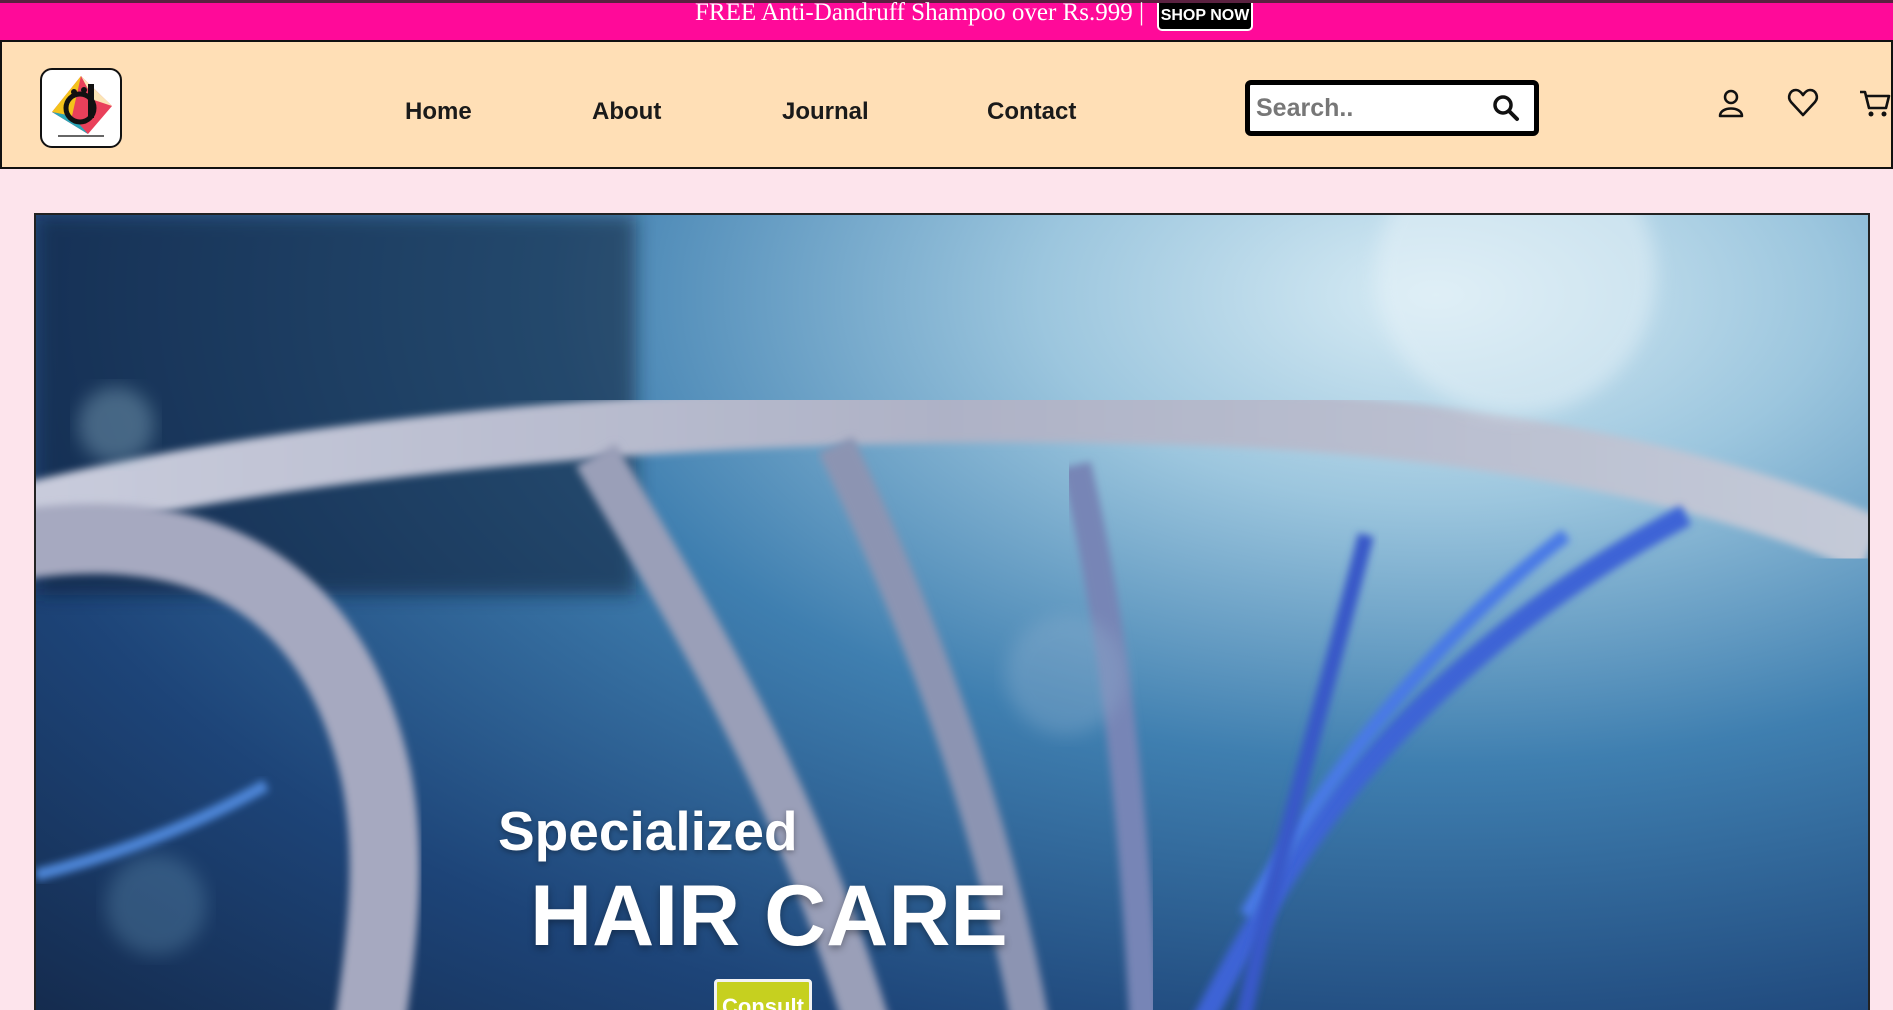  I want to click on nav-journal: Journal, so click(825, 112).